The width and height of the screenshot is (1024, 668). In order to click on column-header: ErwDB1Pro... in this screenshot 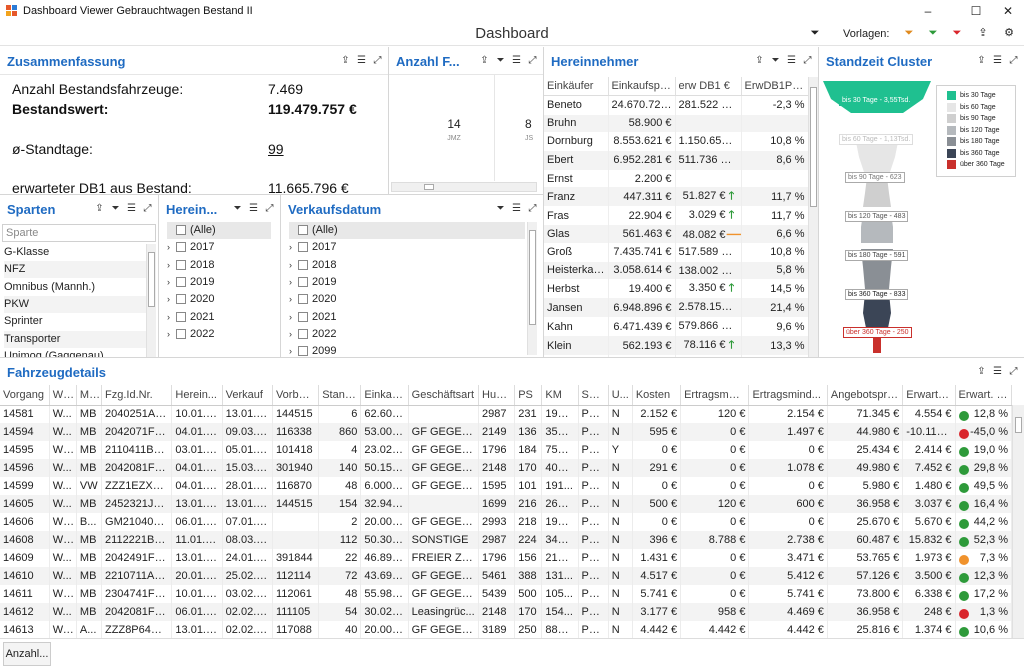, I will do `click(775, 86)`.